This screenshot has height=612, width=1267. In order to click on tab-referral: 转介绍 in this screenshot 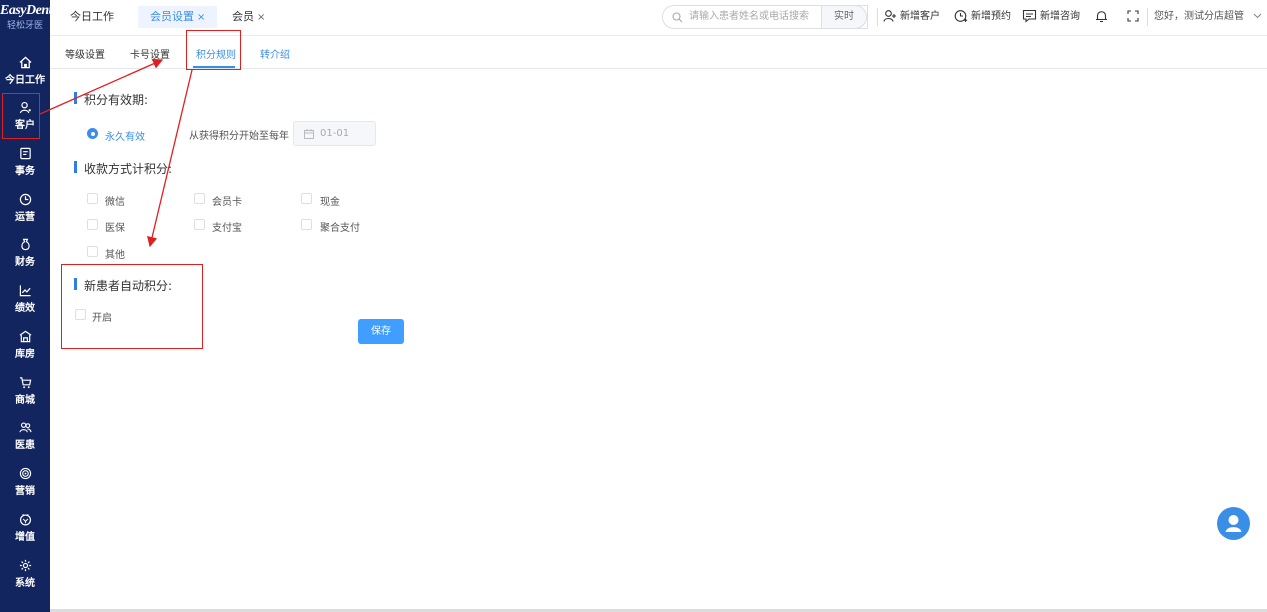, I will do `click(275, 53)`.